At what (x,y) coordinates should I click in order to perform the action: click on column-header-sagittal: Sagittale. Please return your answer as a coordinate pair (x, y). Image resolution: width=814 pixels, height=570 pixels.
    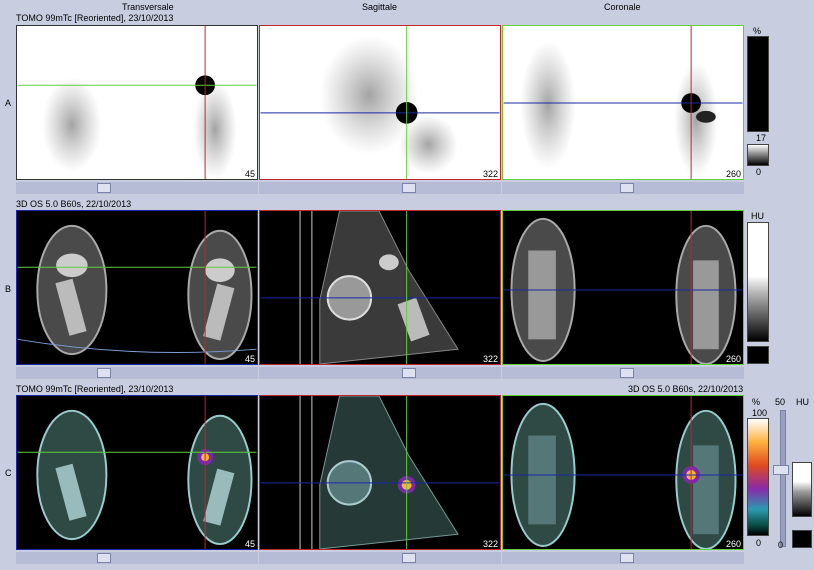
    Looking at the image, I should click on (380, 7).